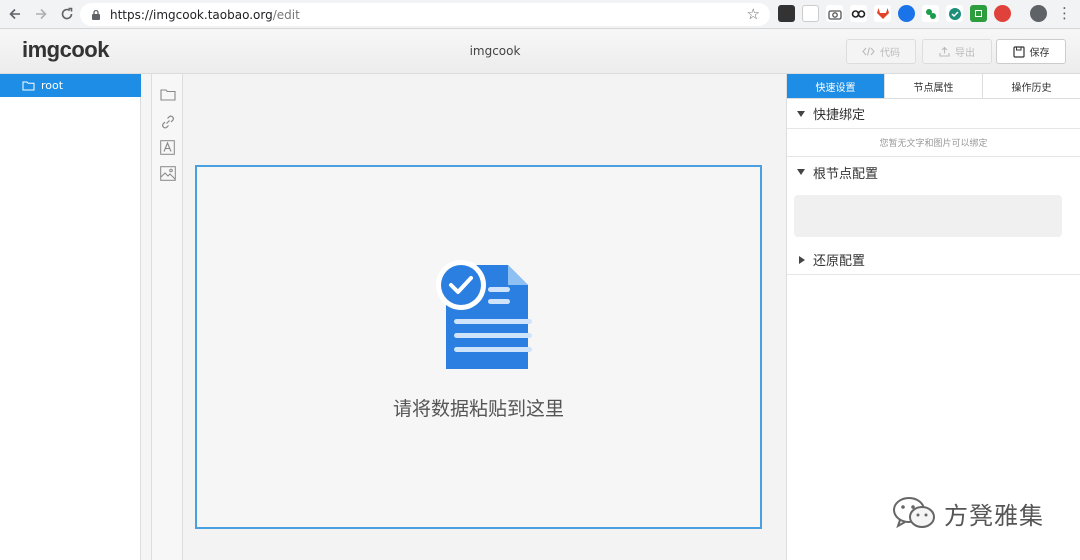 This screenshot has width=1080, height=560. What do you see at coordinates (1002, 13) in the screenshot?
I see `extension-red-icon` at bounding box center [1002, 13].